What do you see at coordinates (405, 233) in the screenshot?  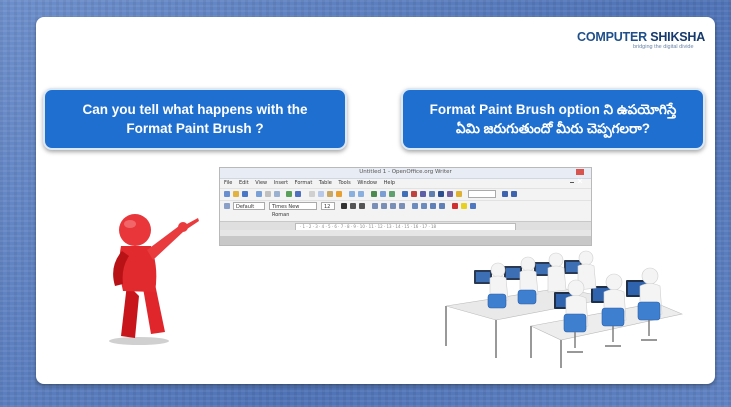 I see `document-page` at bounding box center [405, 233].